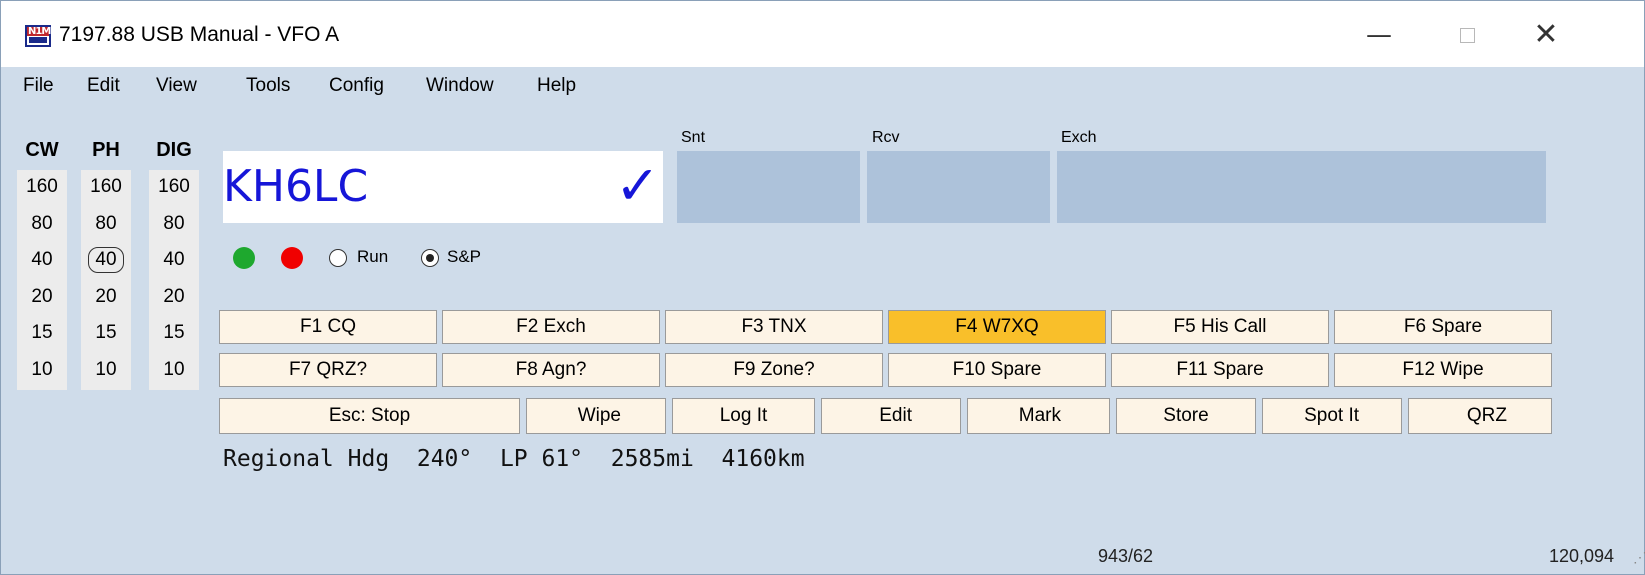 The height and width of the screenshot is (575, 1645). I want to click on f5-button: F5 His Call, so click(1220, 327).